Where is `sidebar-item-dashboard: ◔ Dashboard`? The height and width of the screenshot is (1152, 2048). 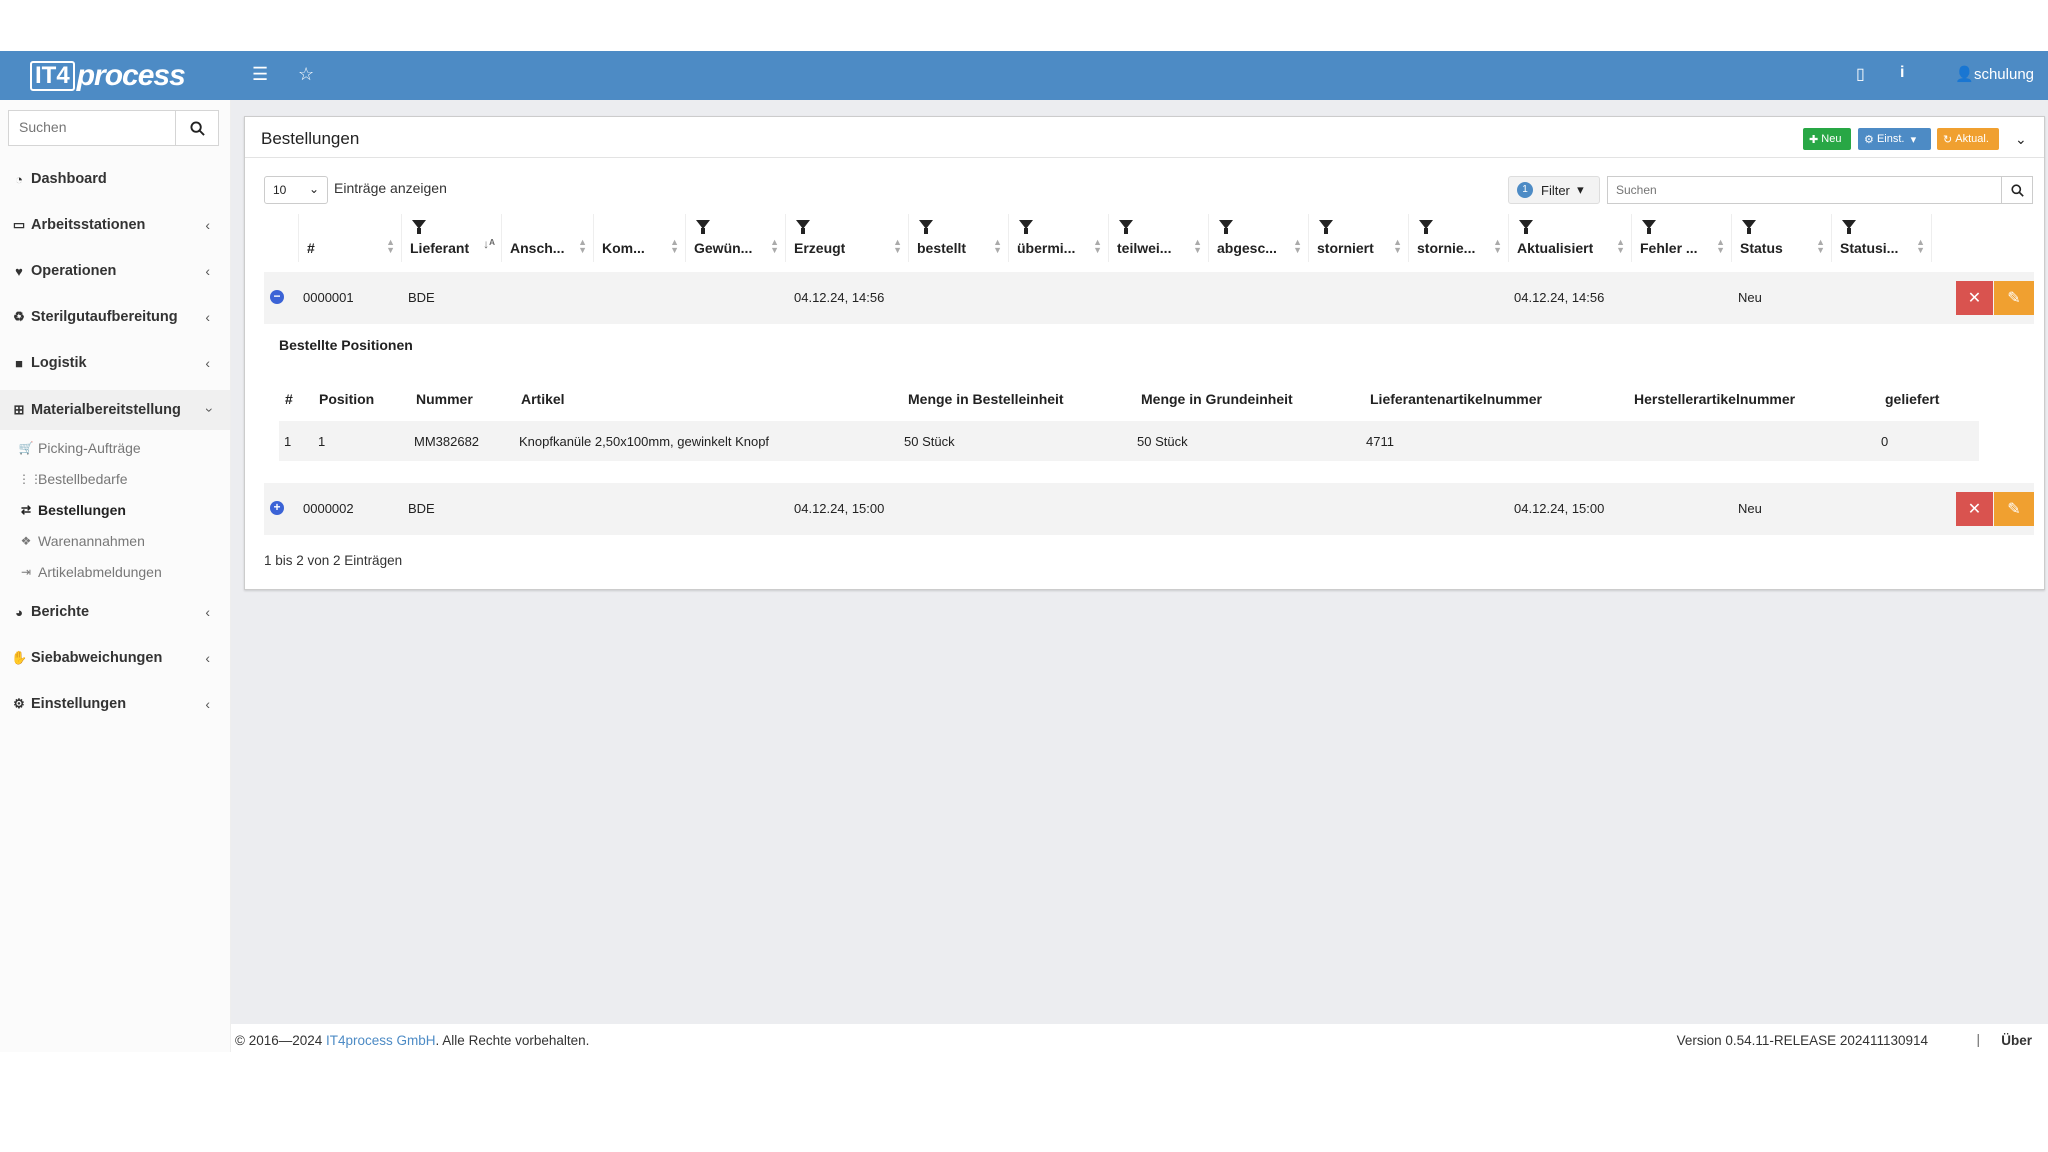
sidebar-item-dashboard: ◔ Dashboard is located at coordinates (115, 179).